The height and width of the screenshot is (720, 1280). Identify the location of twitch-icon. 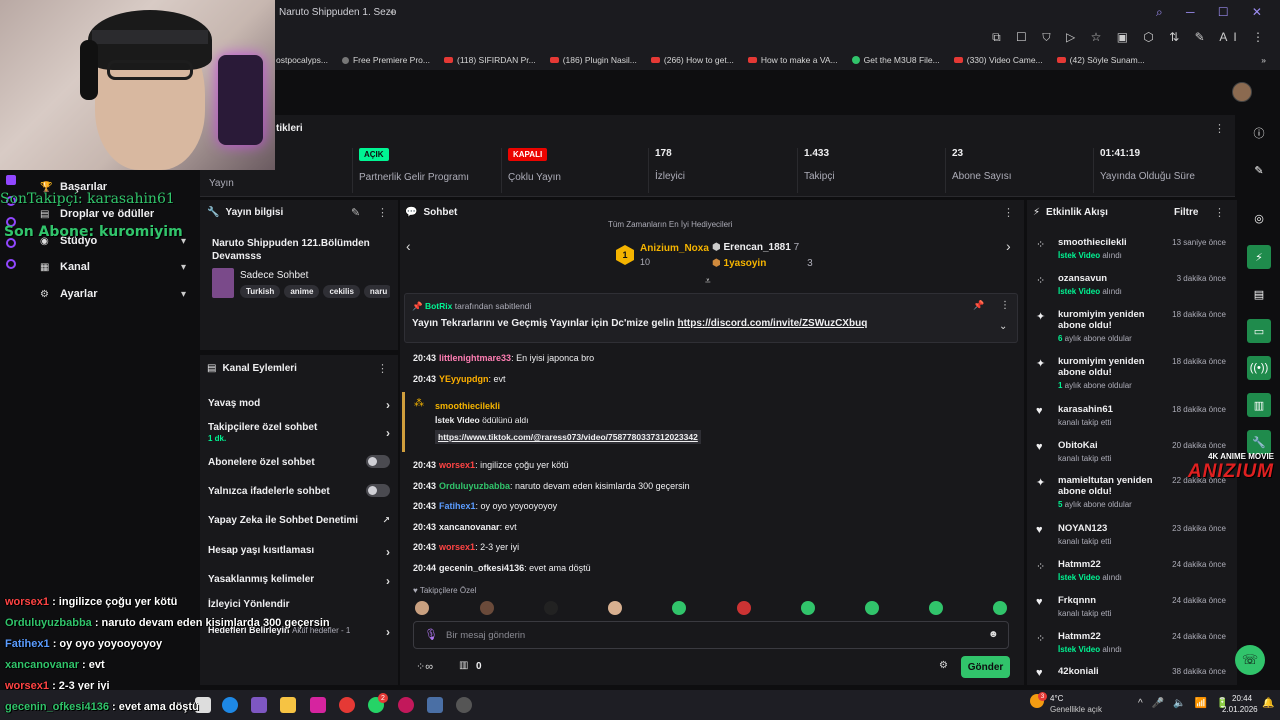
(11, 180).